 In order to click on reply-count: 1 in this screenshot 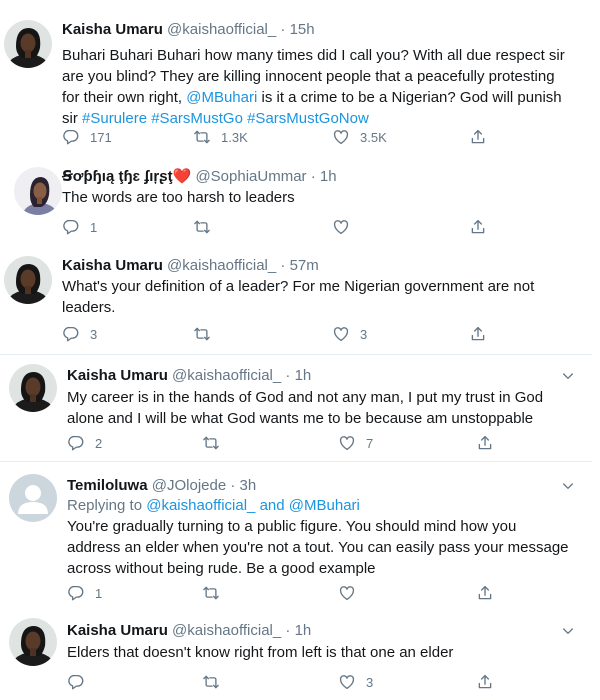, I will do `click(94, 227)`.